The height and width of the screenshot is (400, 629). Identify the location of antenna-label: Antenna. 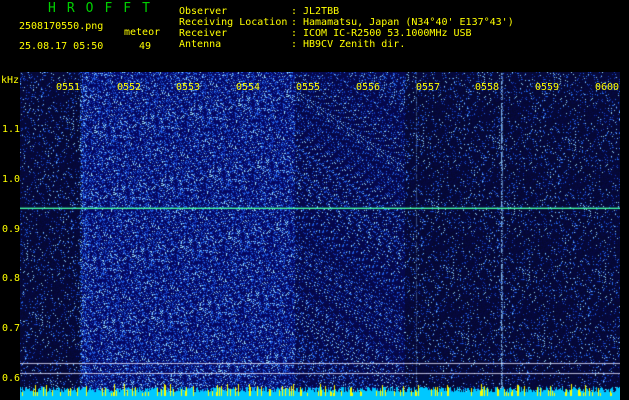
(200, 44).